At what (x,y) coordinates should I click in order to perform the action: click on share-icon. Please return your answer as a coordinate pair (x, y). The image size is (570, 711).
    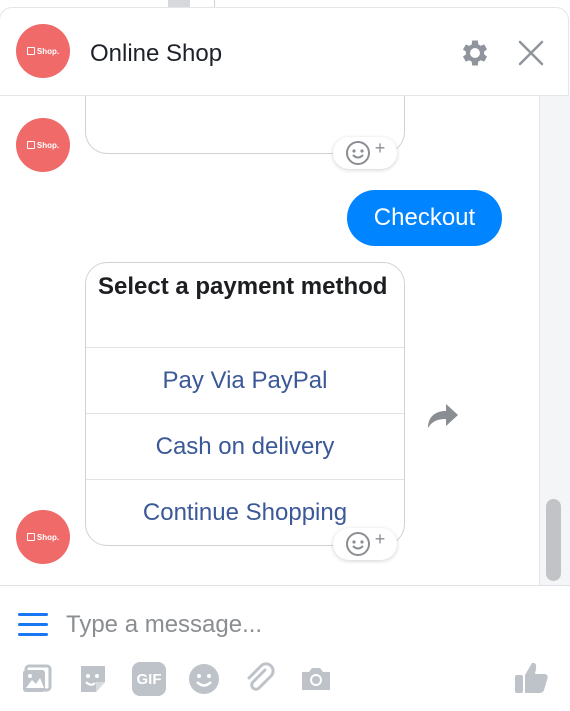
    Looking at the image, I should click on (442, 416).